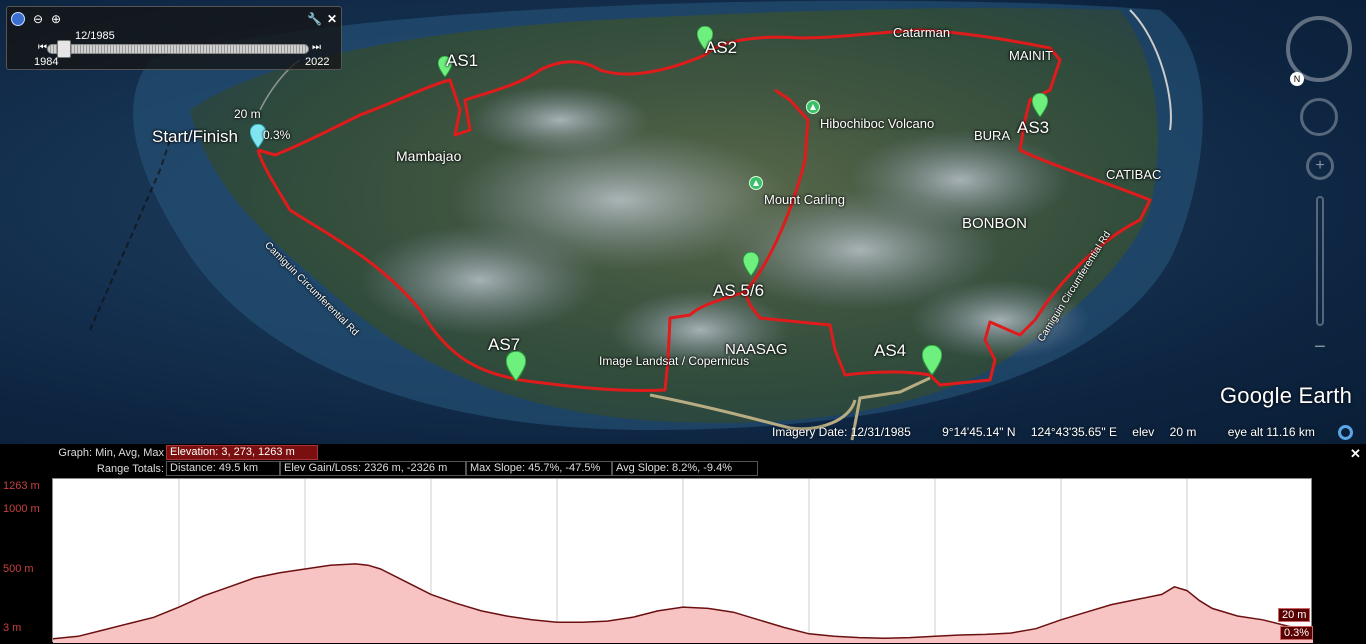 The width and height of the screenshot is (1366, 644). I want to click on zoom-in-icon: ⊕, so click(56, 19).